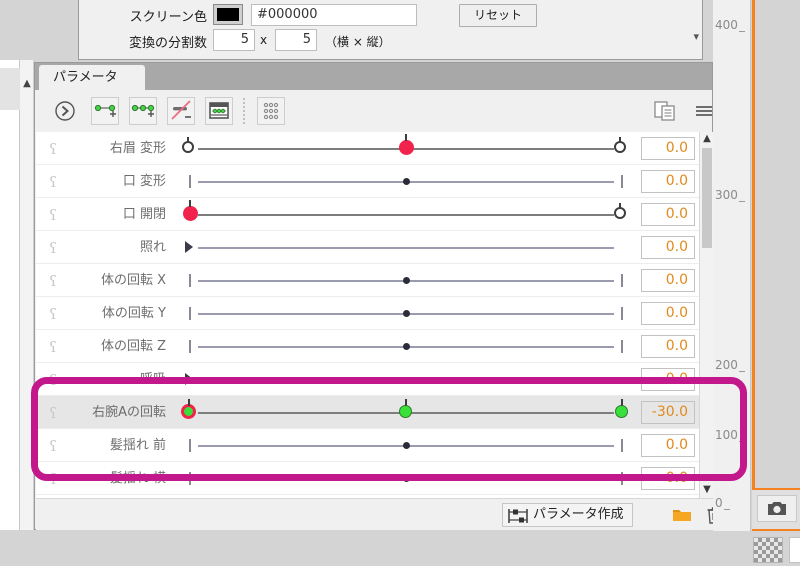  Describe the element at coordinates (707, 489) in the screenshot. I see `scrollbar-down-arrow: ▼` at that location.